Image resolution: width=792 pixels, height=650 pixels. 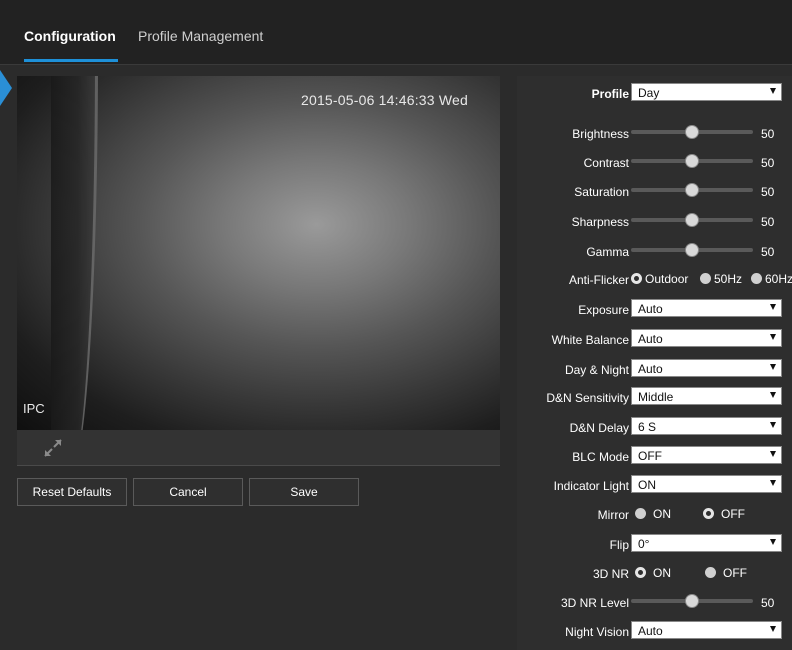 I want to click on day-night-select: Auto, so click(x=706, y=368).